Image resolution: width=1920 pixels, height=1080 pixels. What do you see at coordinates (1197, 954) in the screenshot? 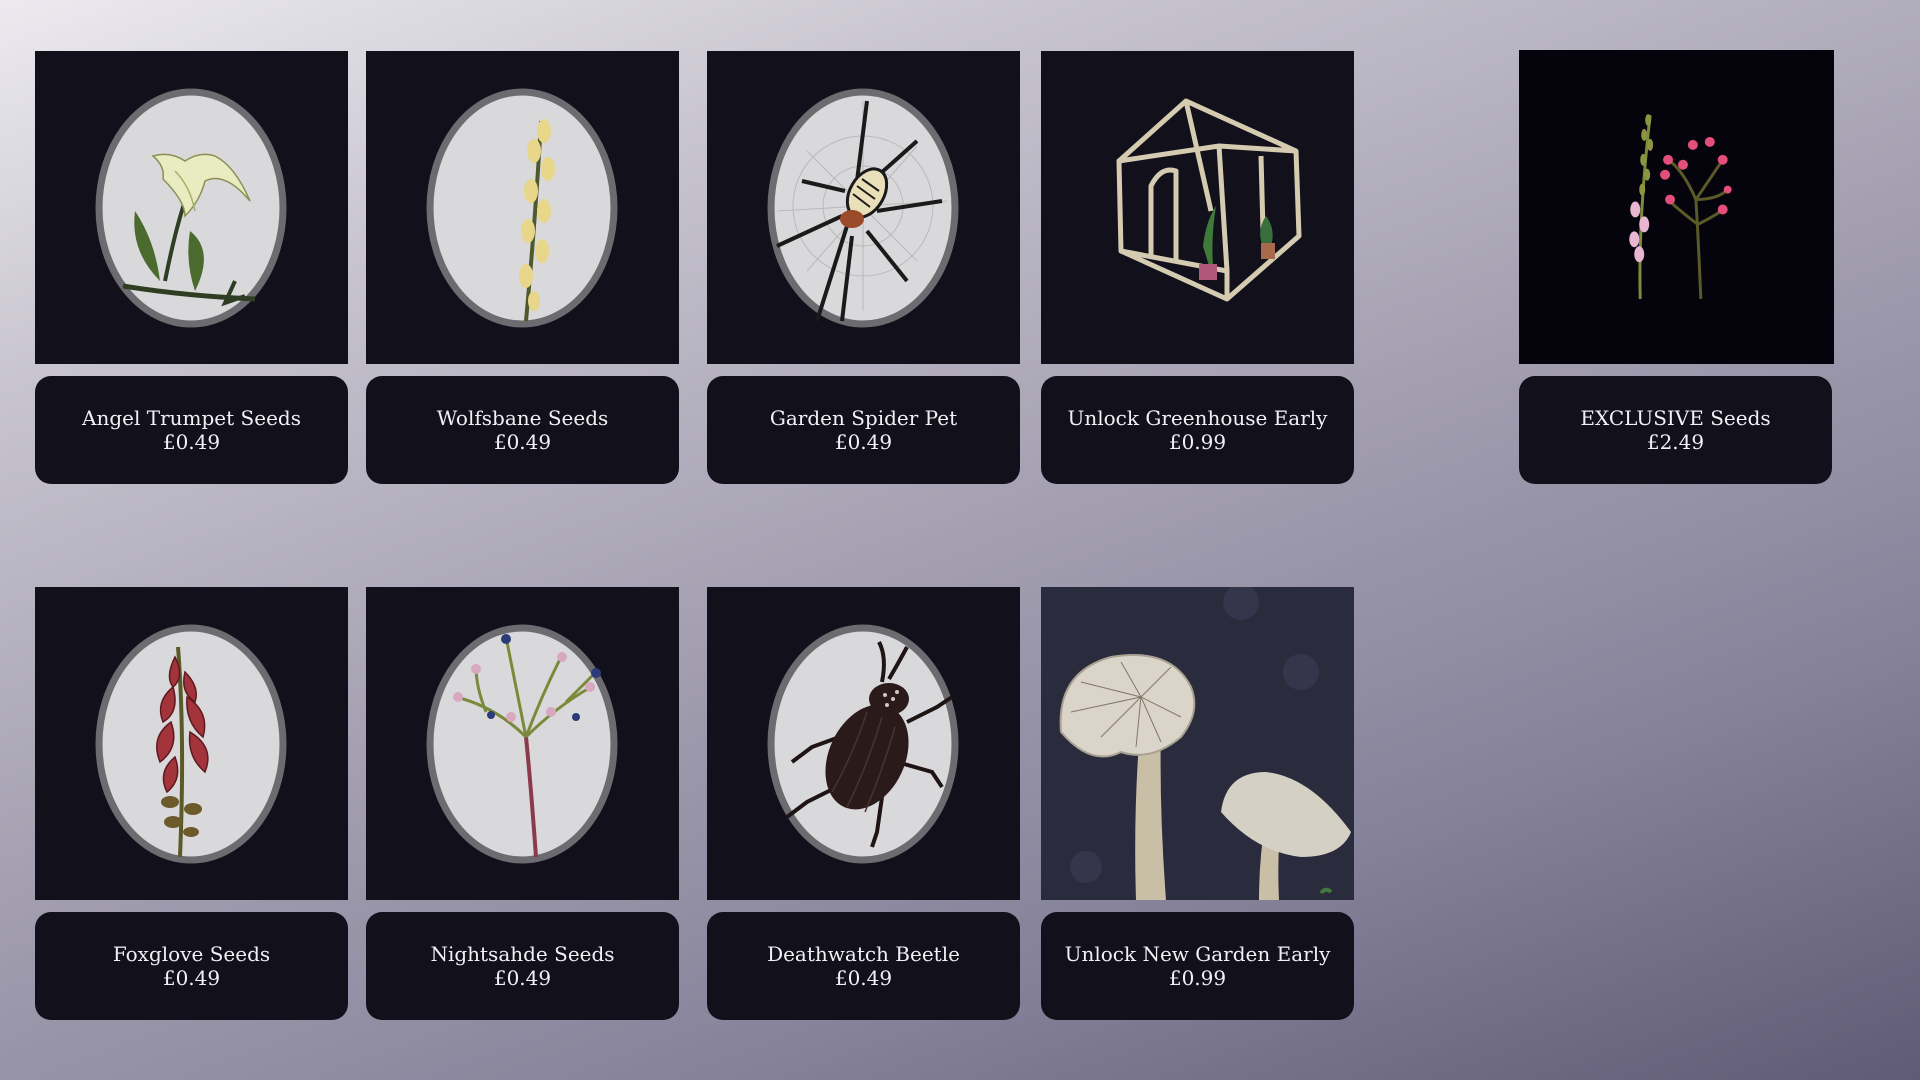
I see `item-name: Unlock New Garden Early` at bounding box center [1197, 954].